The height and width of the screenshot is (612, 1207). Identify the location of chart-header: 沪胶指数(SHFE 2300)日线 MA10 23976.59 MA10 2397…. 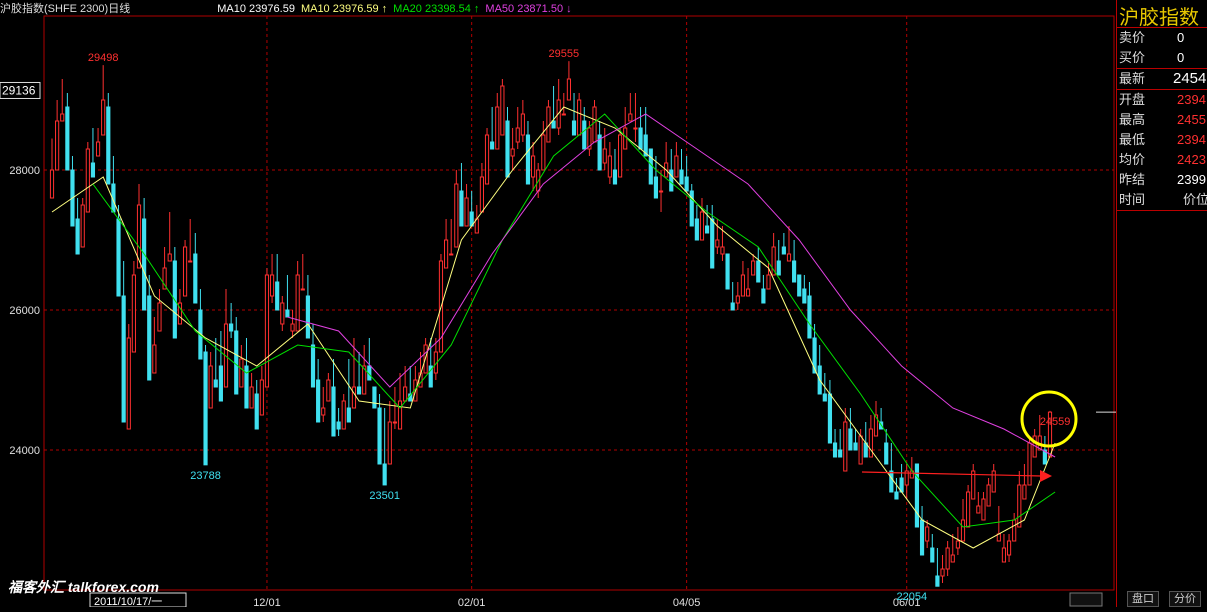
(292, 8).